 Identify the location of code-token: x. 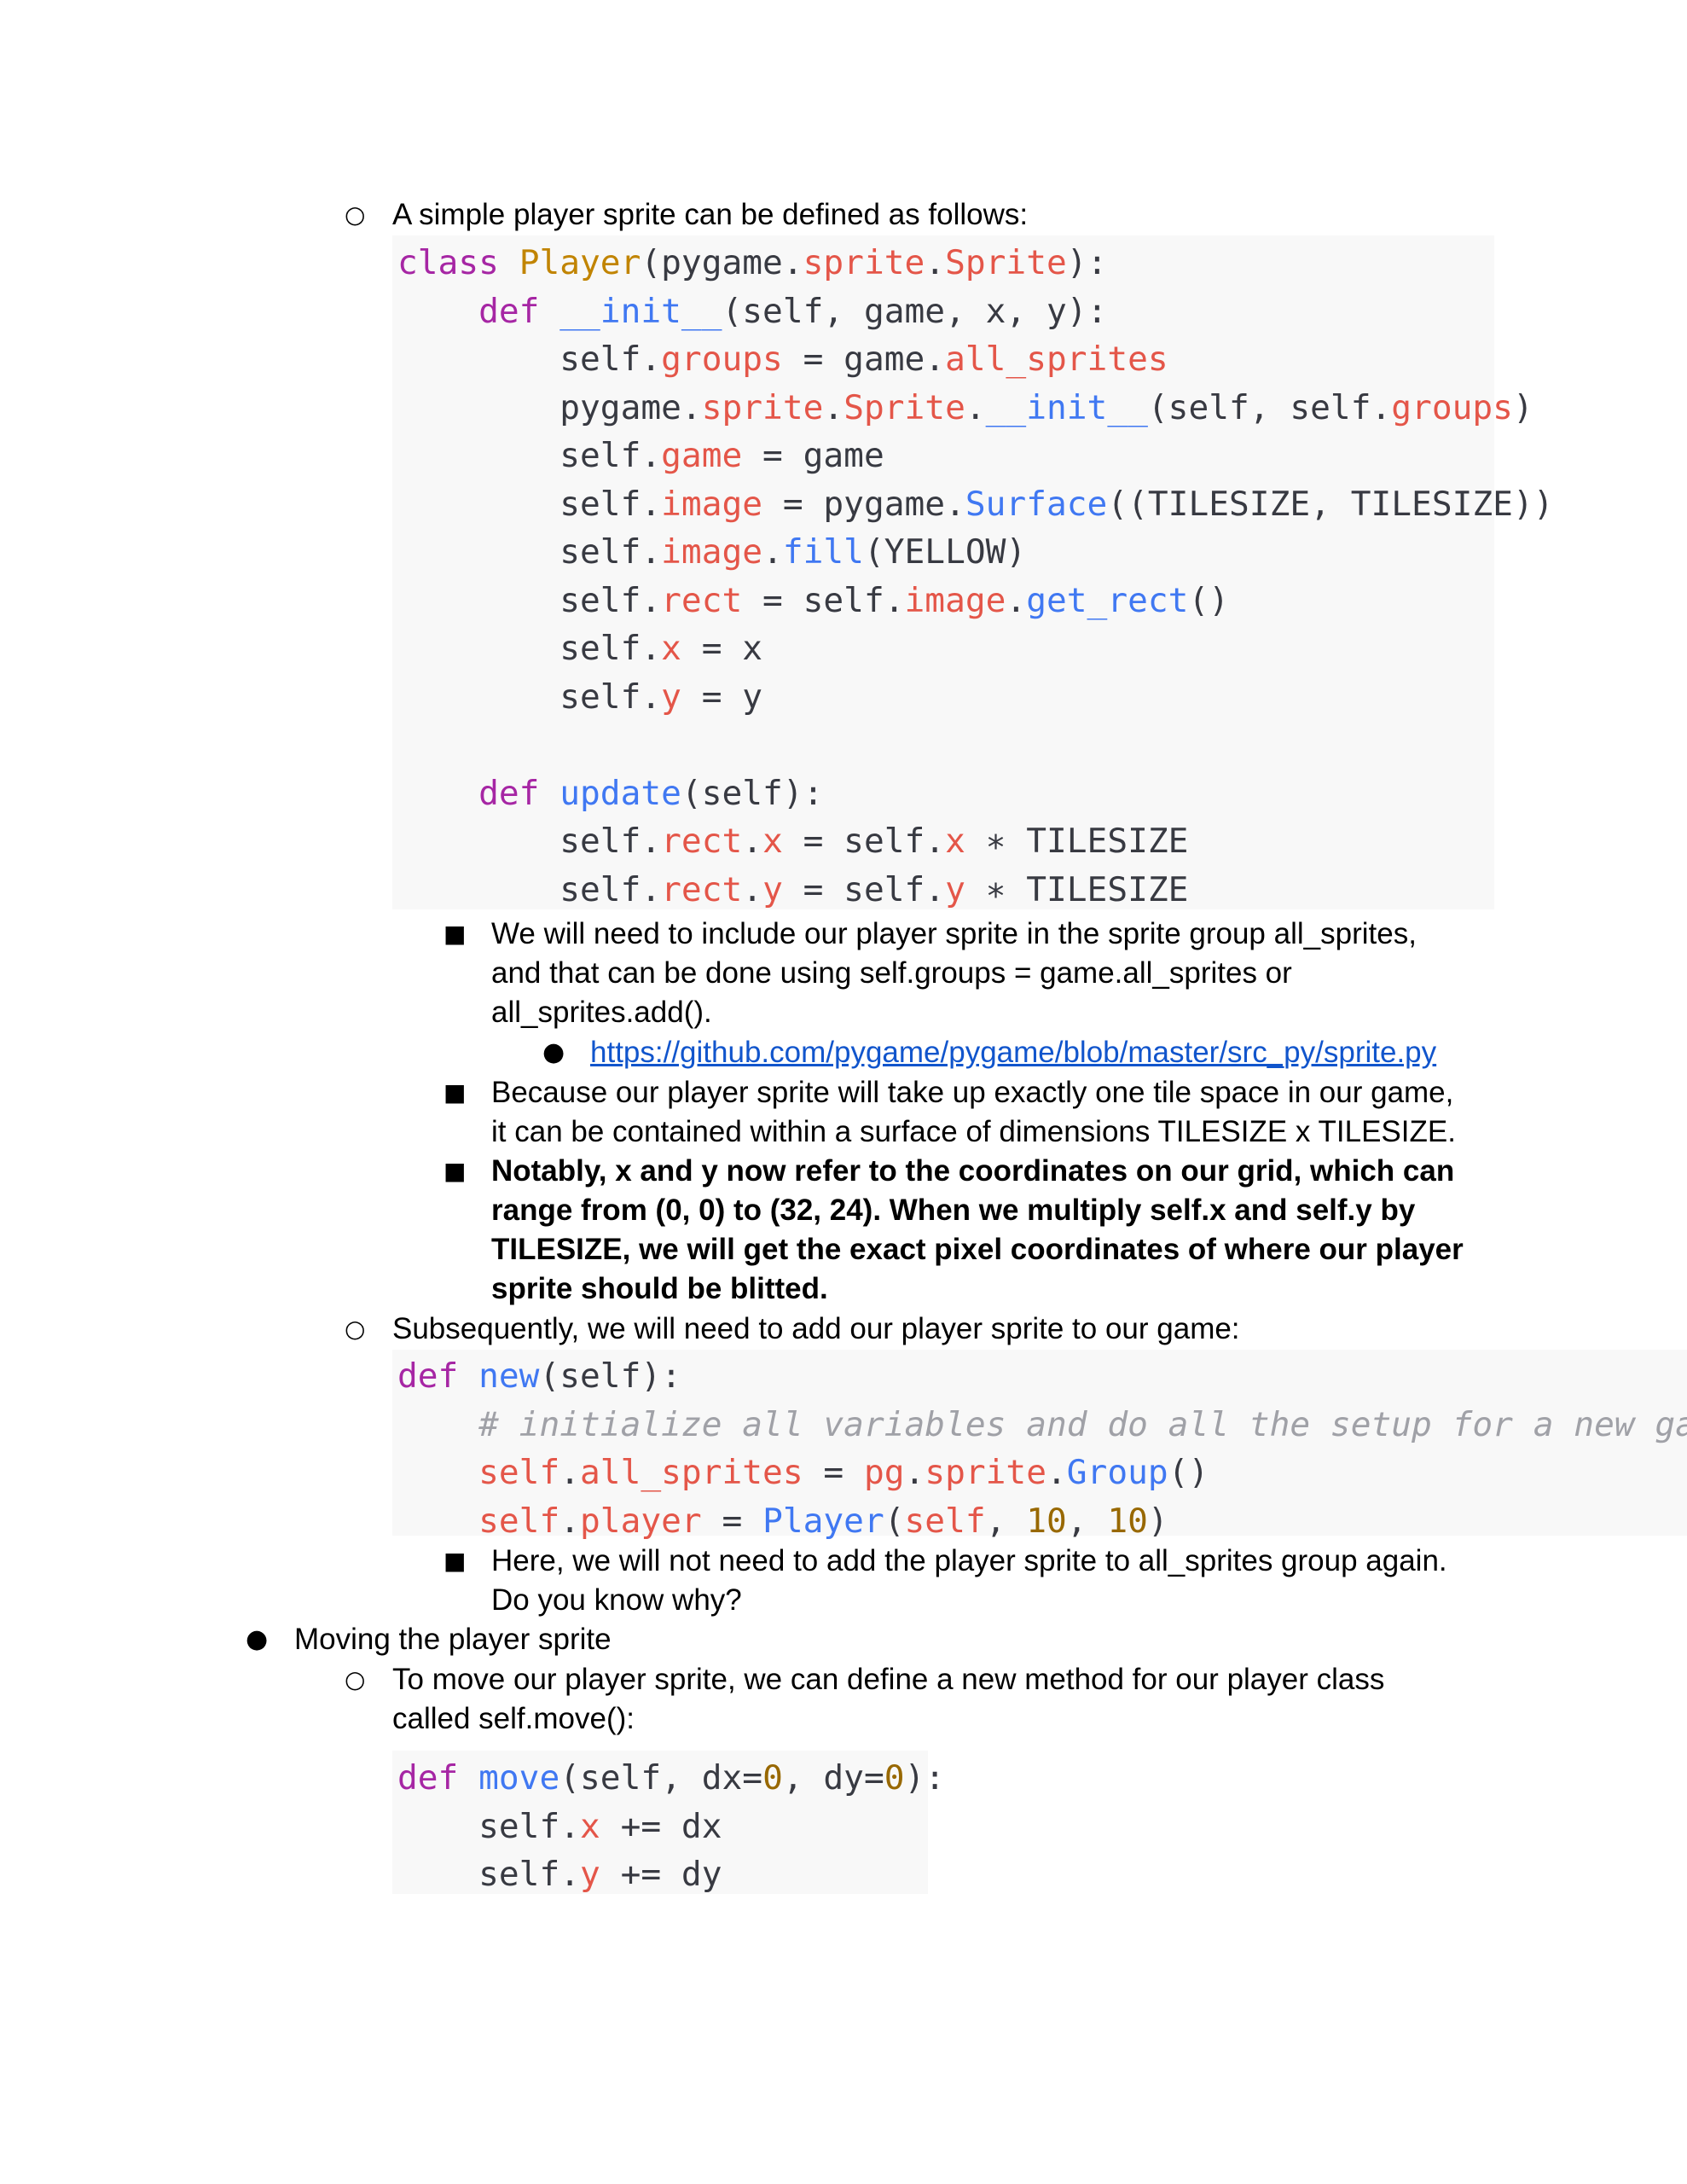
(955, 841).